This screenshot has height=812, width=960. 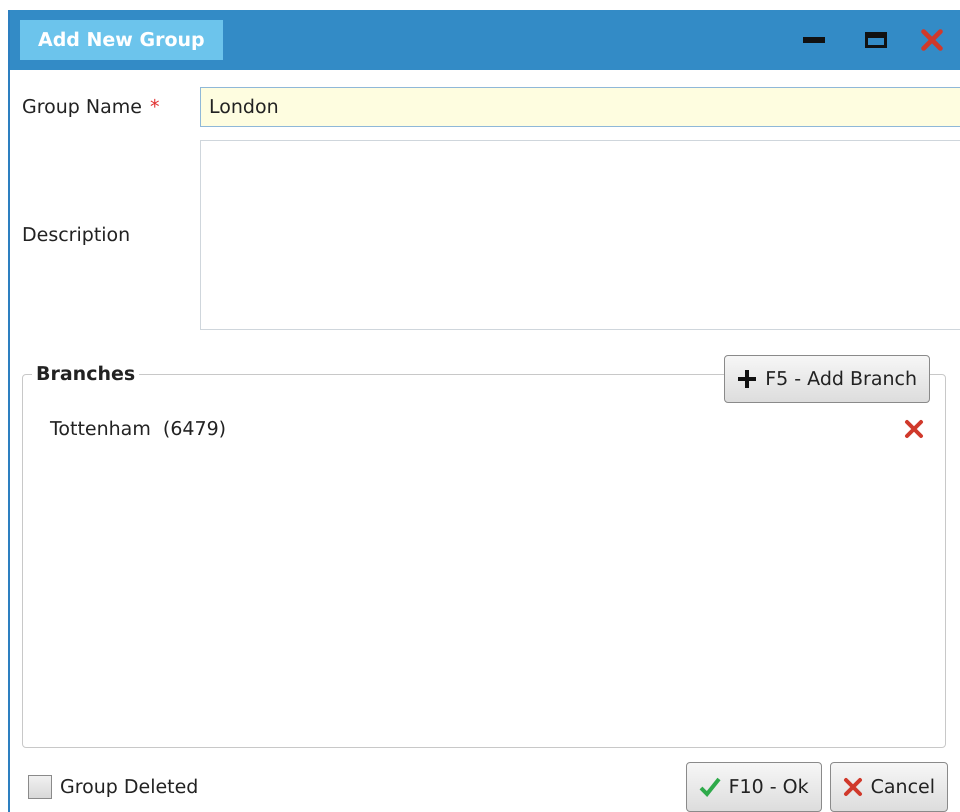 What do you see at coordinates (747, 379) in the screenshot?
I see `plus-icon` at bounding box center [747, 379].